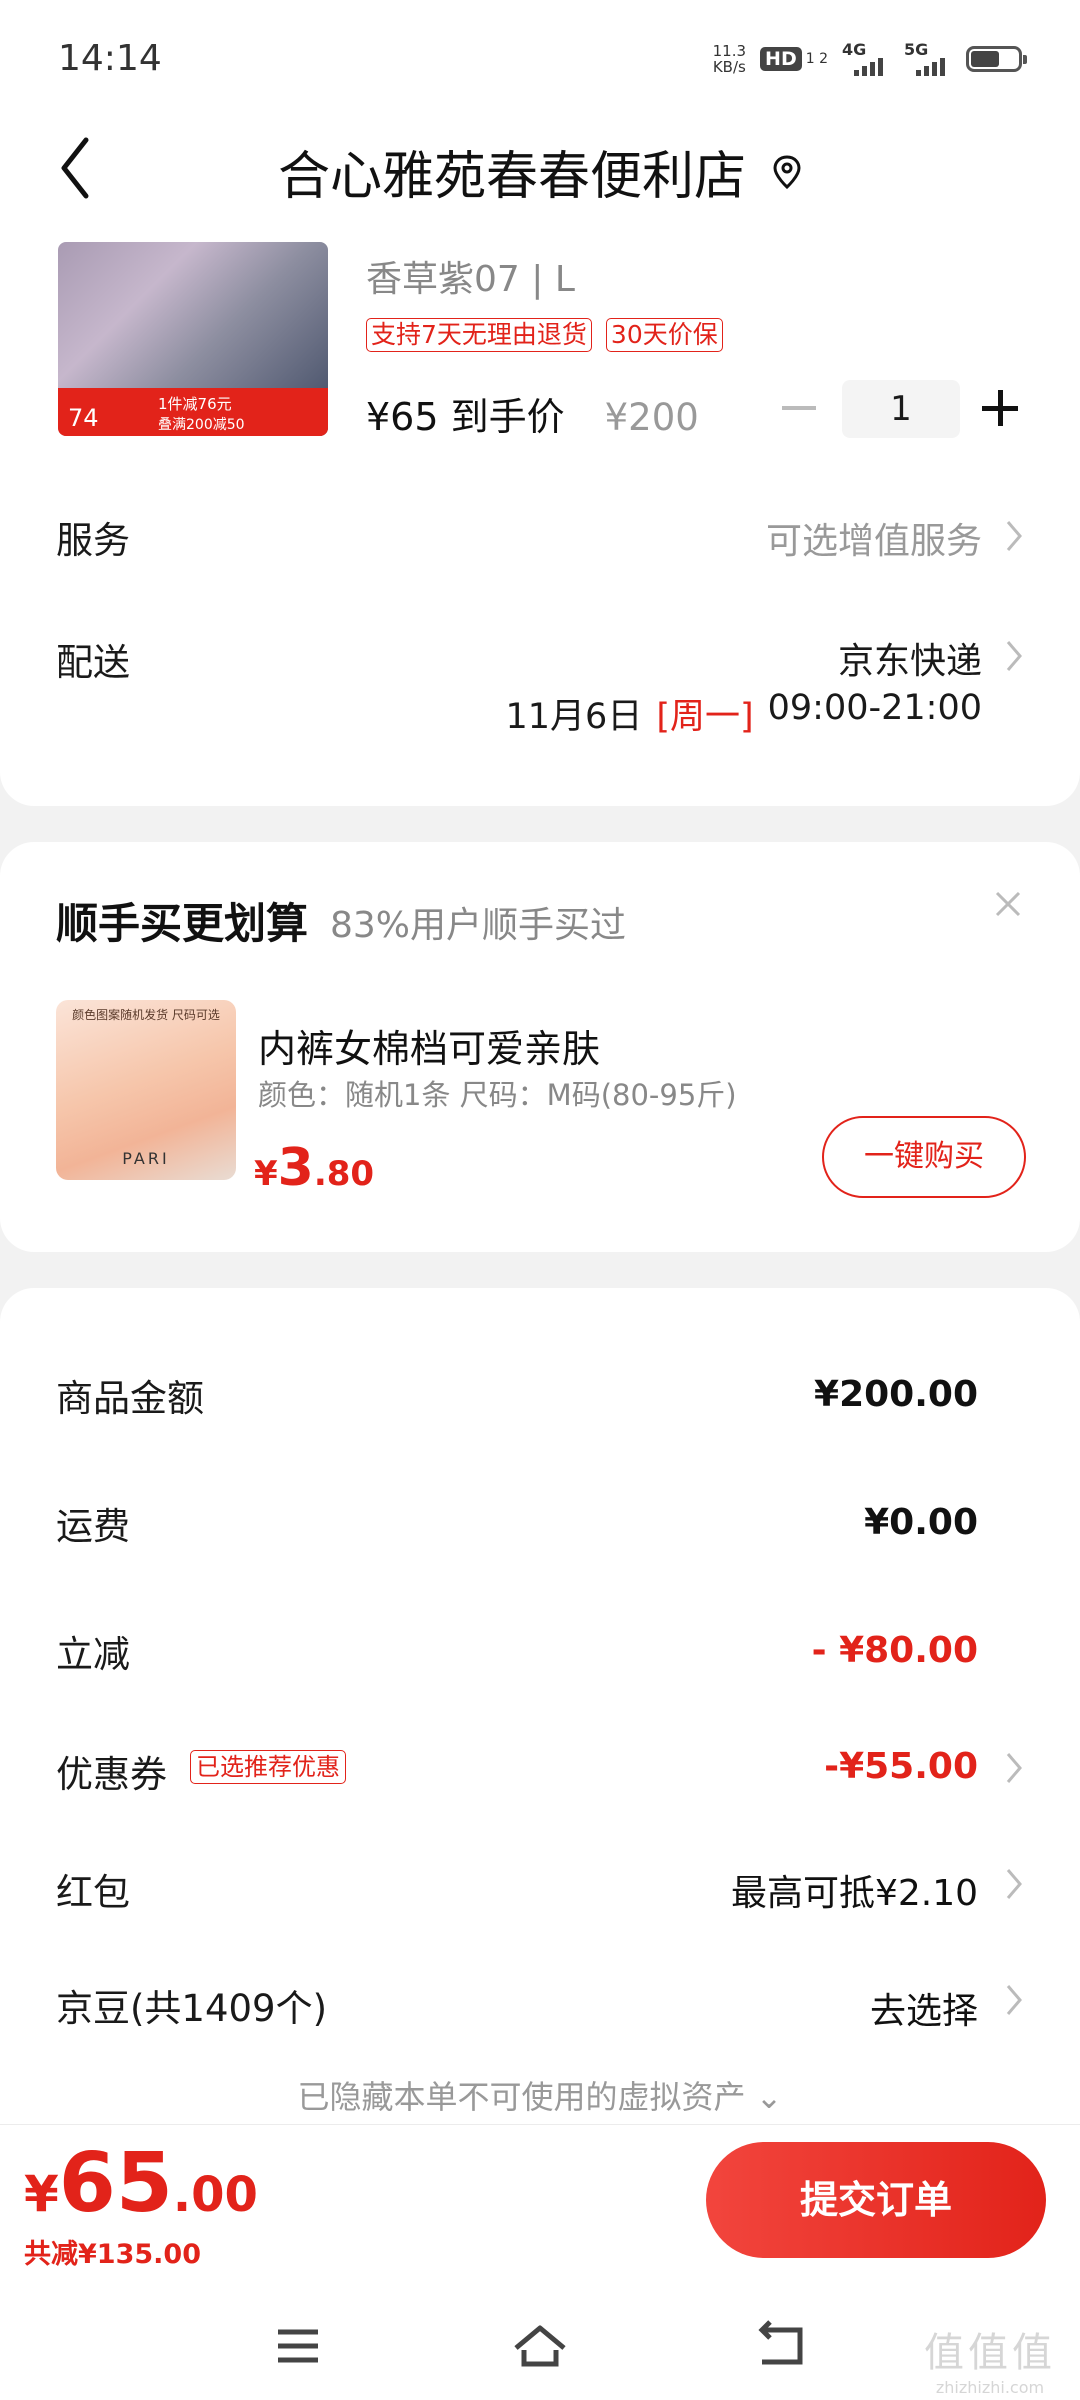  Describe the element at coordinates (705, 717) in the screenshot. I see `delivery-weekday: [周一]` at that location.